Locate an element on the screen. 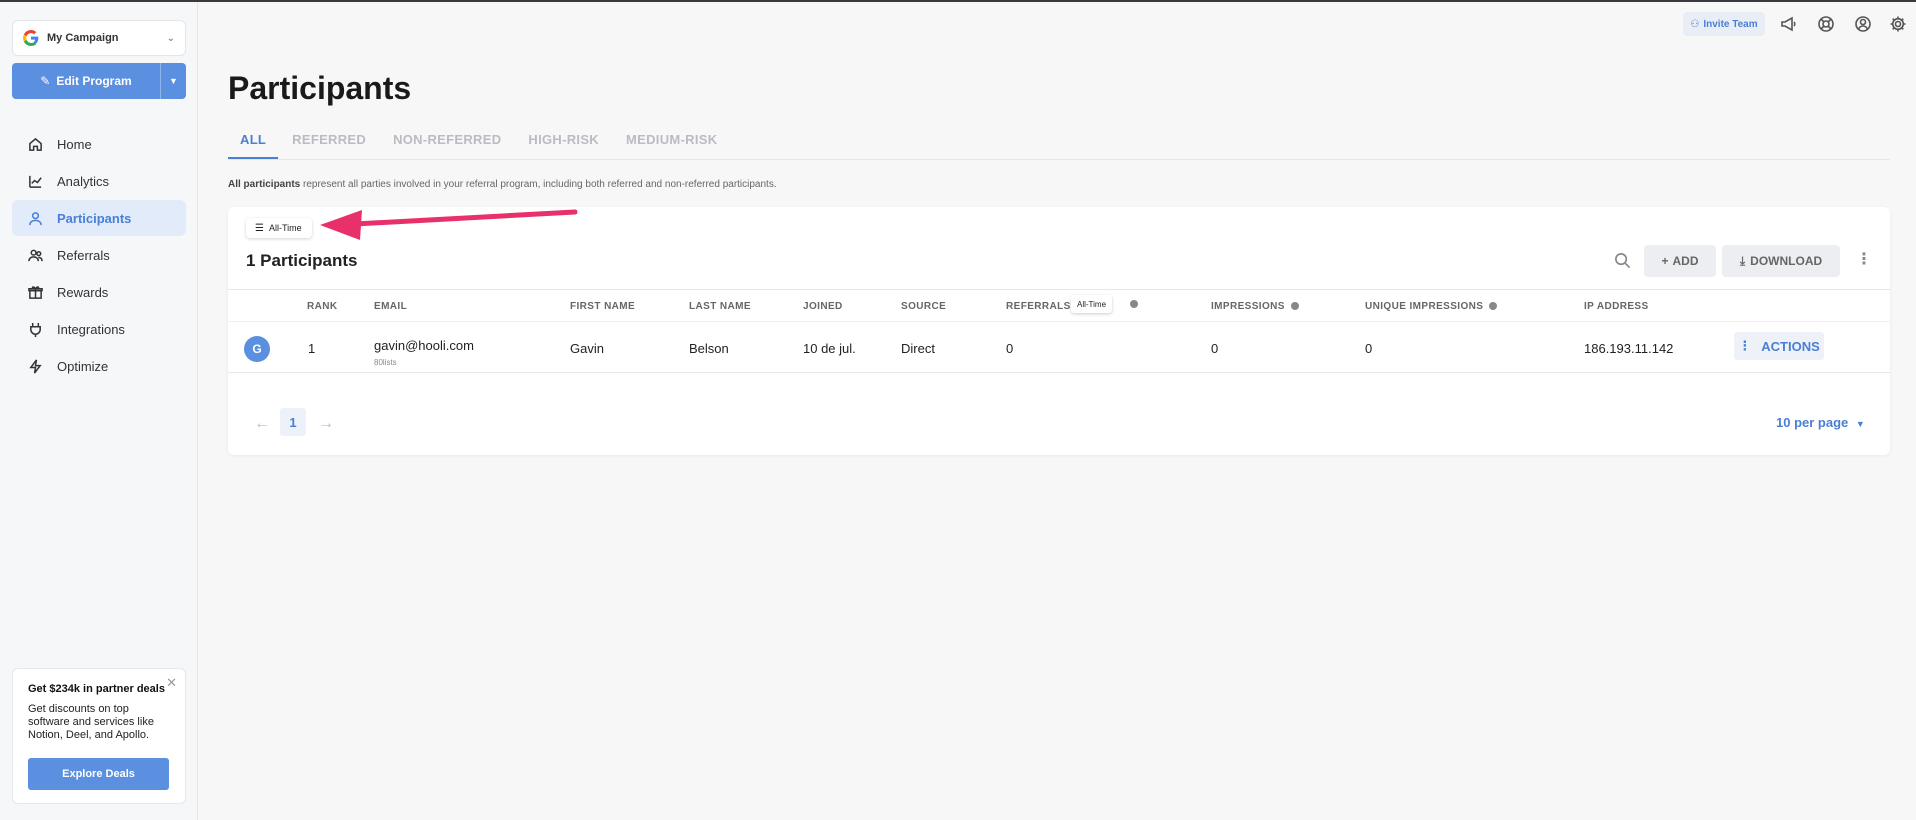 The width and height of the screenshot is (1916, 820). edit-program-dropdown-button: ▼ is located at coordinates (173, 81).